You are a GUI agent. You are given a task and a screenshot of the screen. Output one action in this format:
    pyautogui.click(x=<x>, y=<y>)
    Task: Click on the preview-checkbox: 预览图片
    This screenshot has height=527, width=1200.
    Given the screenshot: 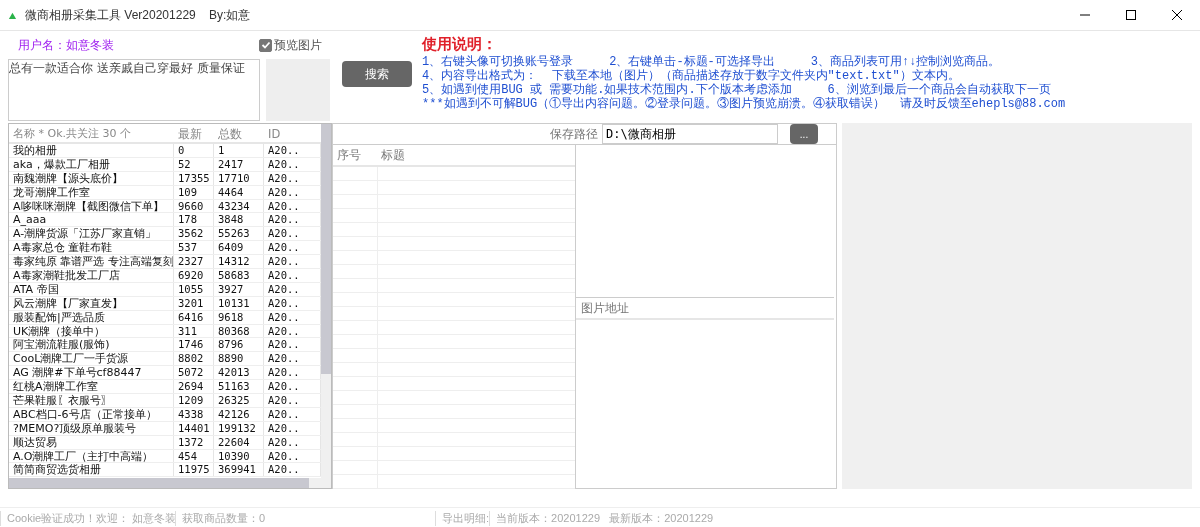 What is the action you would take?
    pyautogui.click(x=290, y=45)
    